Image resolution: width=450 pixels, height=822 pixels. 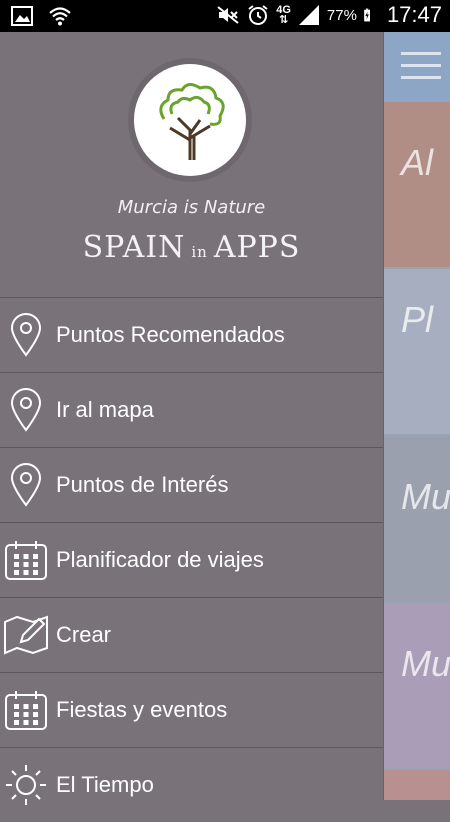 What do you see at coordinates (228, 15) in the screenshot?
I see `mute-icon` at bounding box center [228, 15].